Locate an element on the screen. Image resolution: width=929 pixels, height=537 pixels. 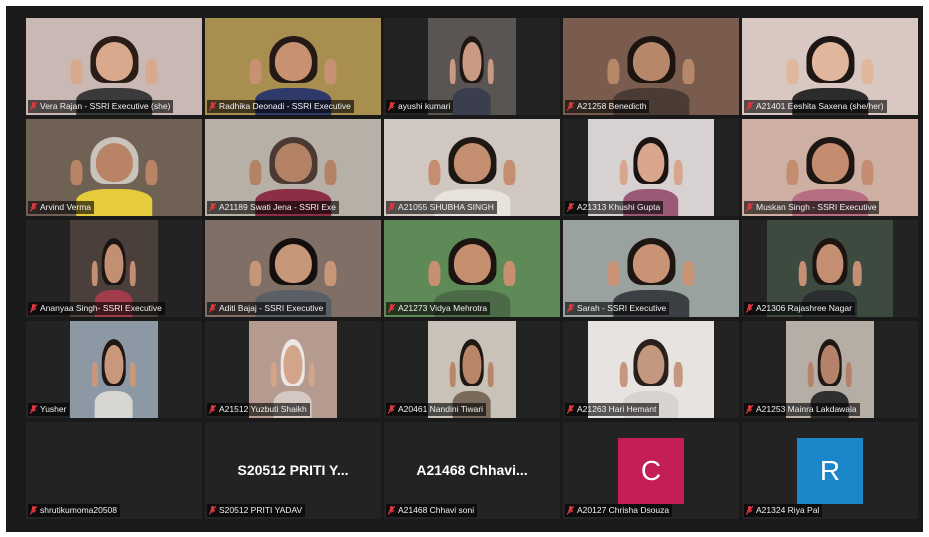
participant-name-tag: shrutikumoma20508 is located at coordinates (74, 510).